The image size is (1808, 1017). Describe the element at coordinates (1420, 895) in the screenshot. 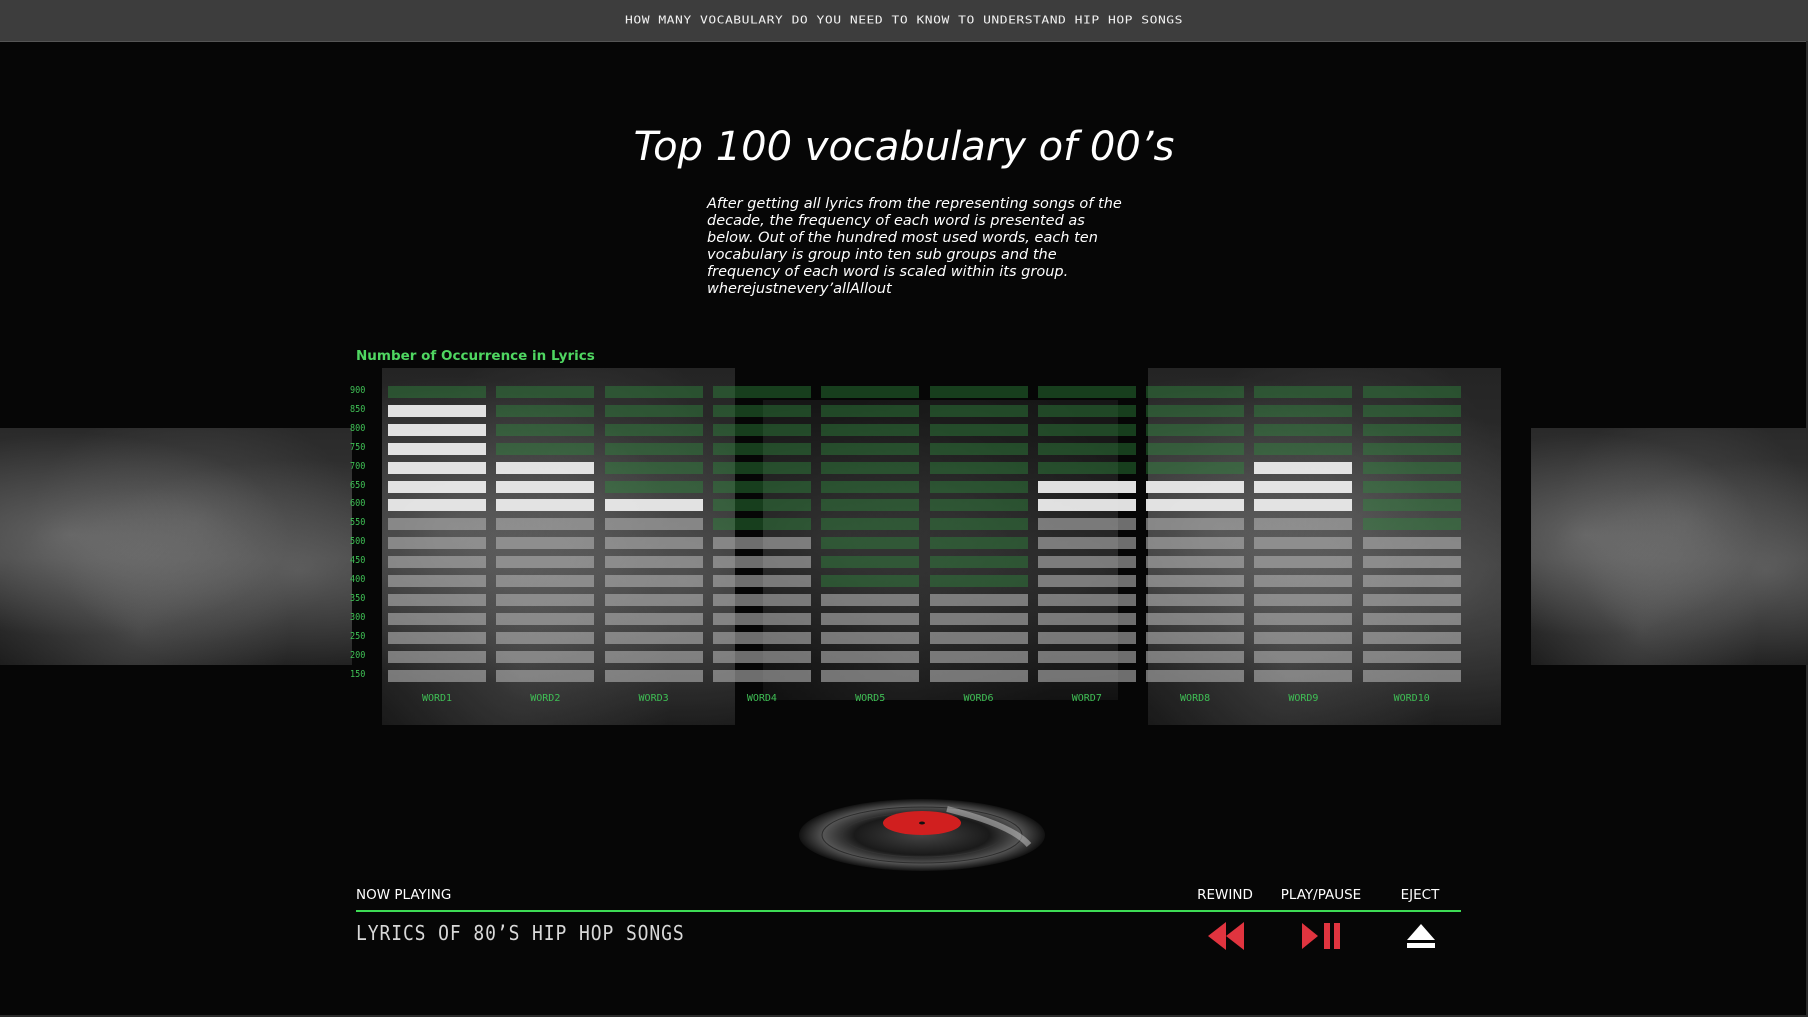

I see `eject-label: EJECT` at that location.